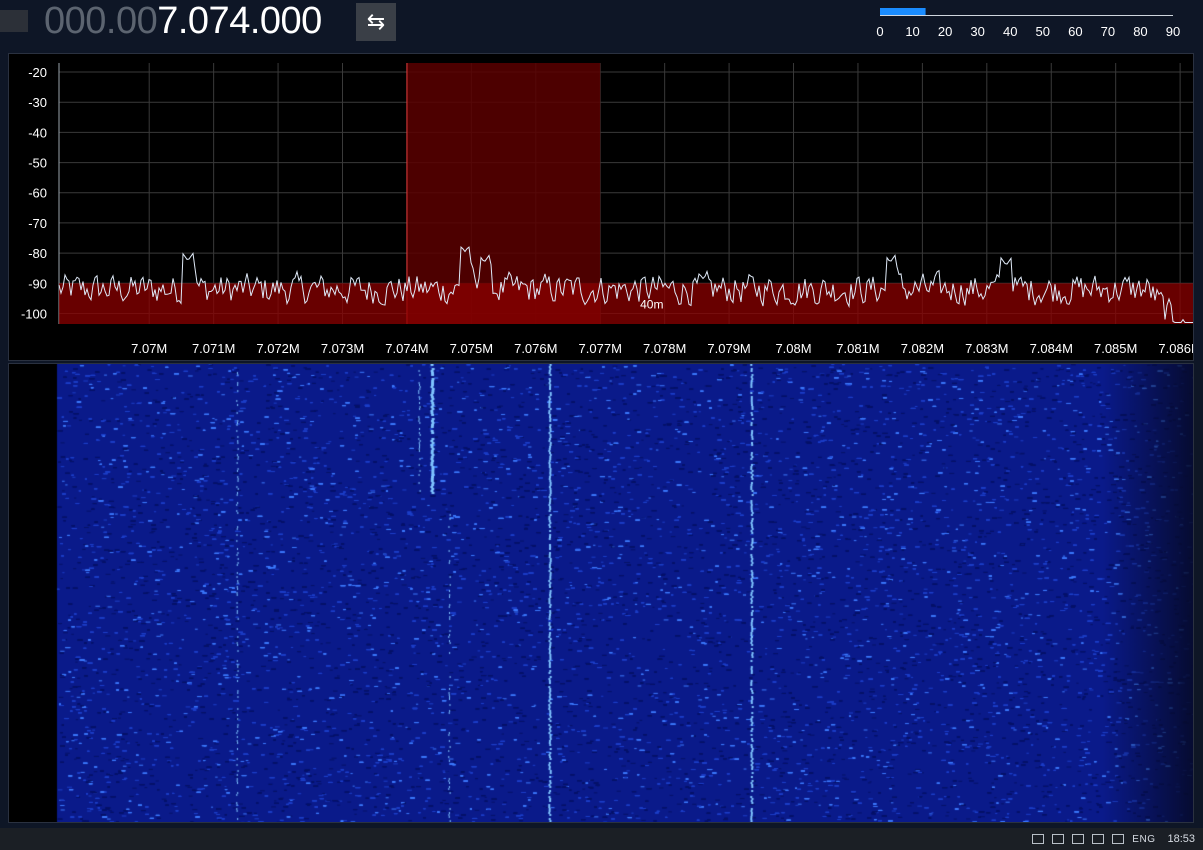 The image size is (1203, 850). I want to click on band-label: 40m, so click(651, 304).